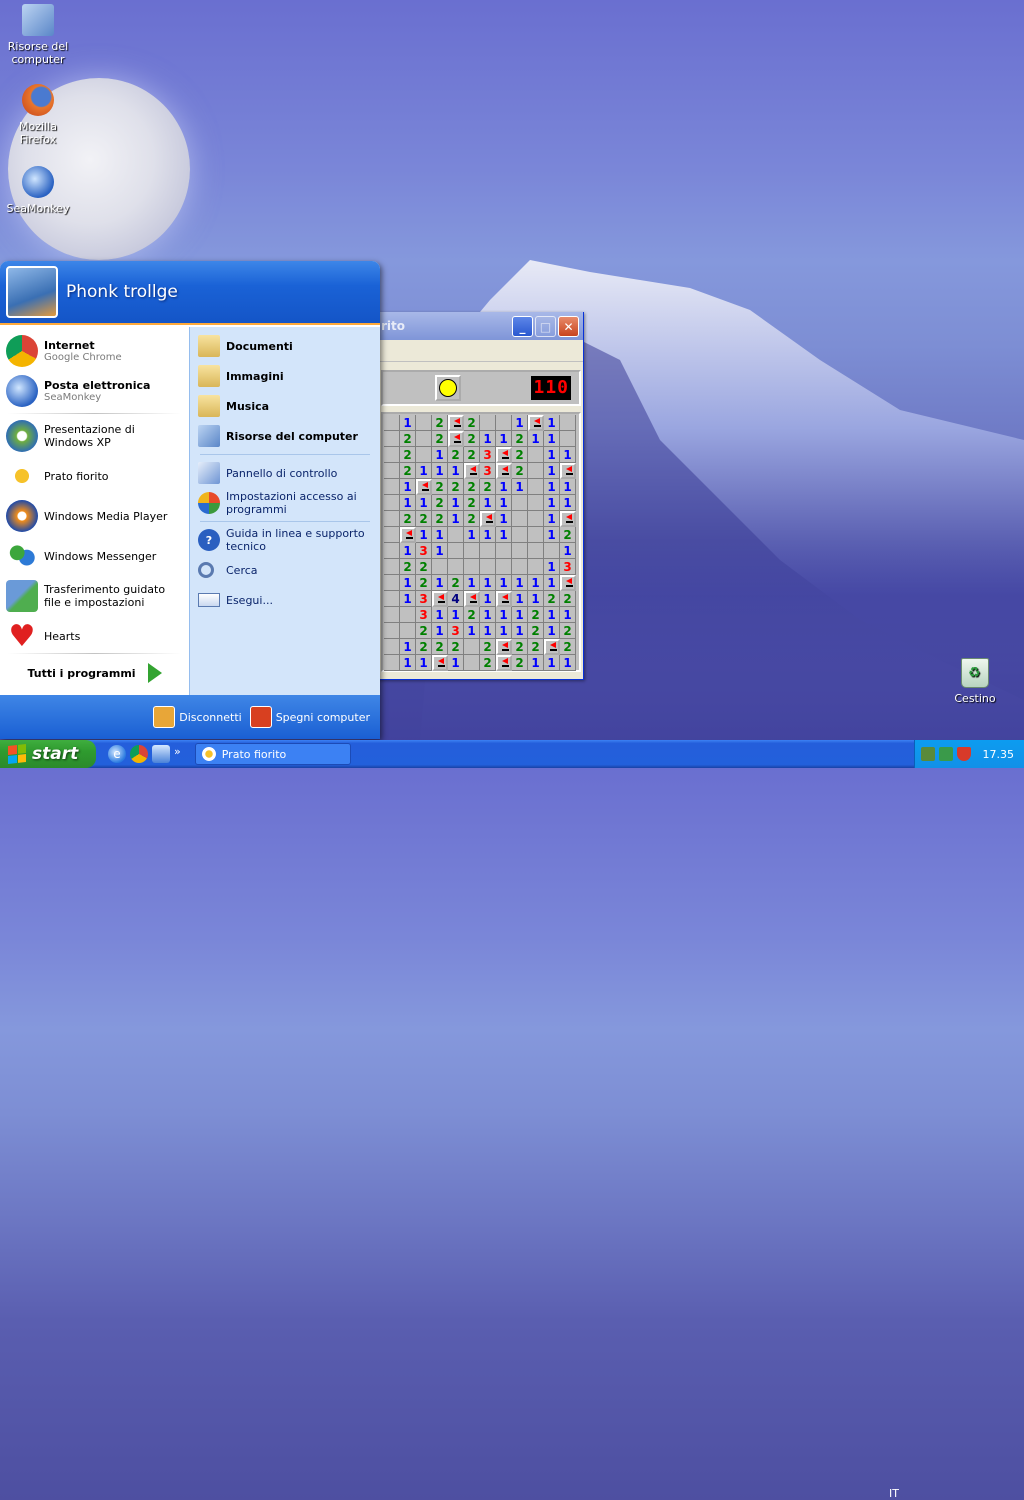 This screenshot has width=1024, height=1500. What do you see at coordinates (448, 388) in the screenshot?
I see `smiley-button` at bounding box center [448, 388].